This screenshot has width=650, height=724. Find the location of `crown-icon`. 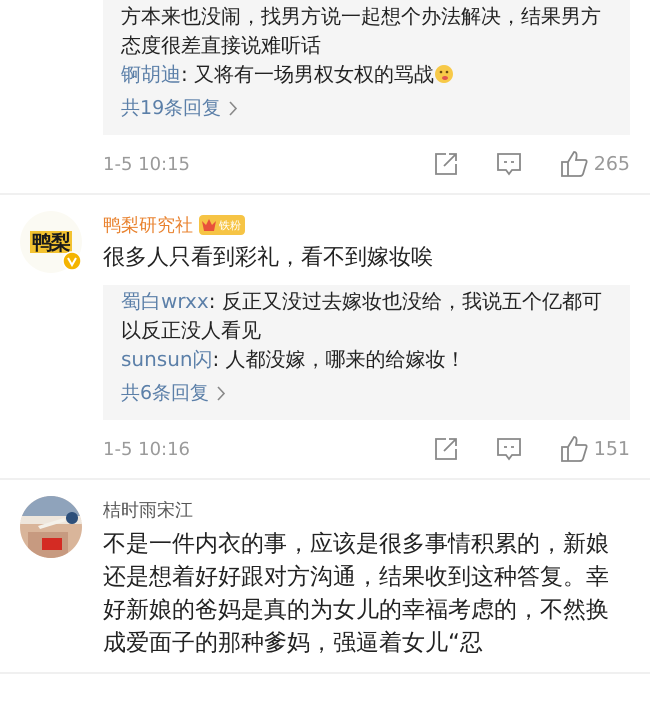

crown-icon is located at coordinates (209, 225).